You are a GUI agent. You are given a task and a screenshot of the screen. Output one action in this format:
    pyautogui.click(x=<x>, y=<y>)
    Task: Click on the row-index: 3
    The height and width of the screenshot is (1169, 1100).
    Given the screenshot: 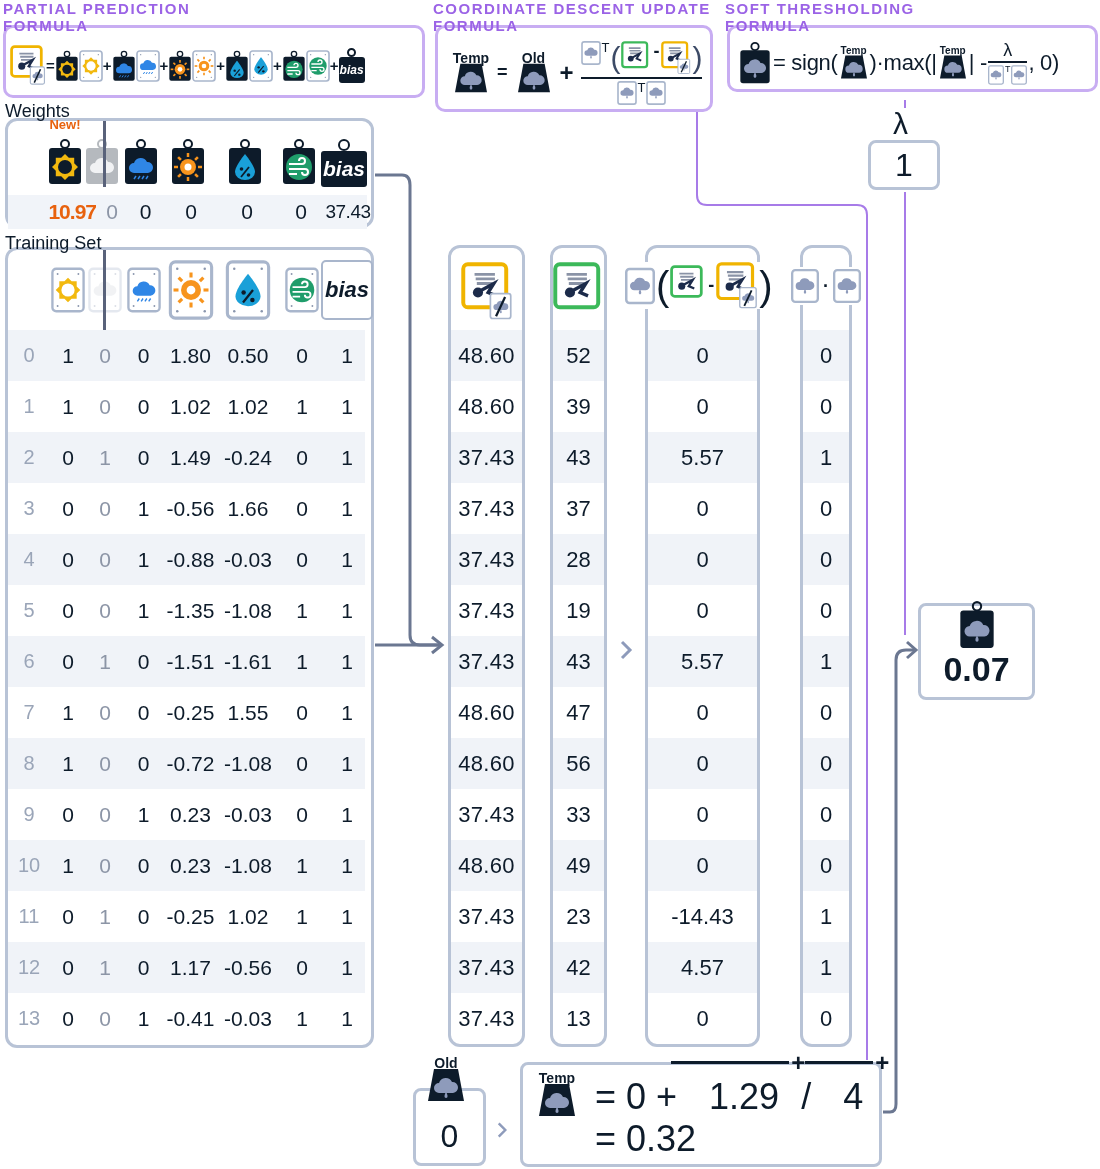 What is the action you would take?
    pyautogui.click(x=29, y=508)
    